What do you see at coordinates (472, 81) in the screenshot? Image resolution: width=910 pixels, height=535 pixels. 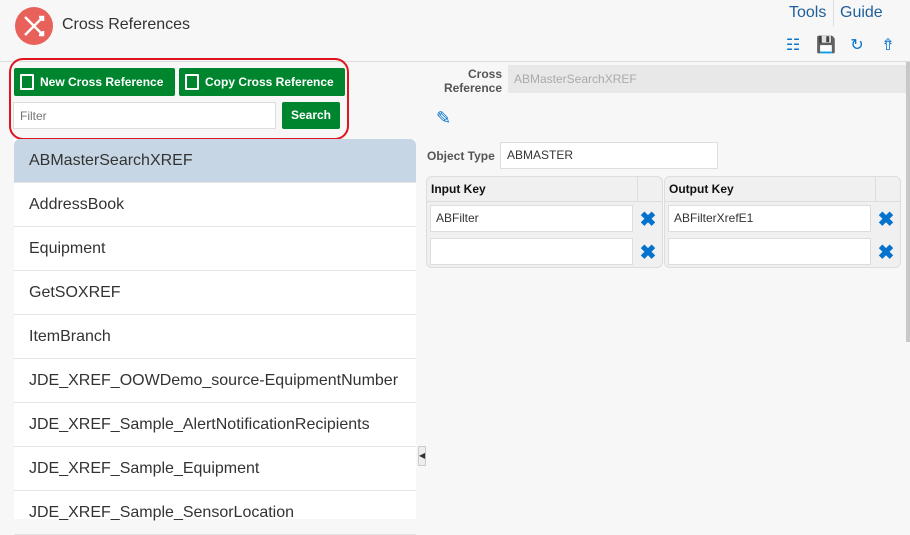 I see `cross-reference-label: Cross Reference` at bounding box center [472, 81].